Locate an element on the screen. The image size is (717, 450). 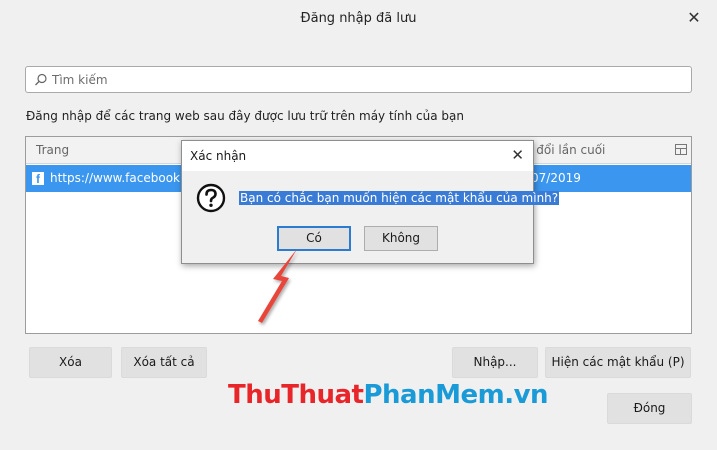
close-button: Đóng is located at coordinates (649, 408).